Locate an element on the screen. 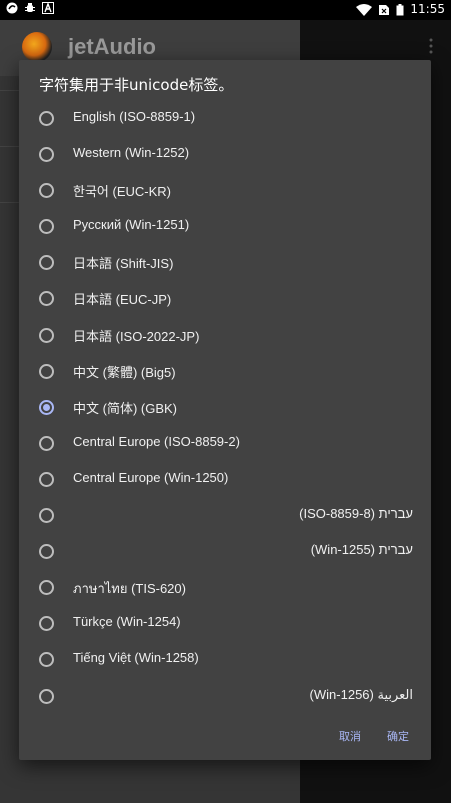 This screenshot has width=451, height=803. battery-icon is located at coordinates (400, 9).